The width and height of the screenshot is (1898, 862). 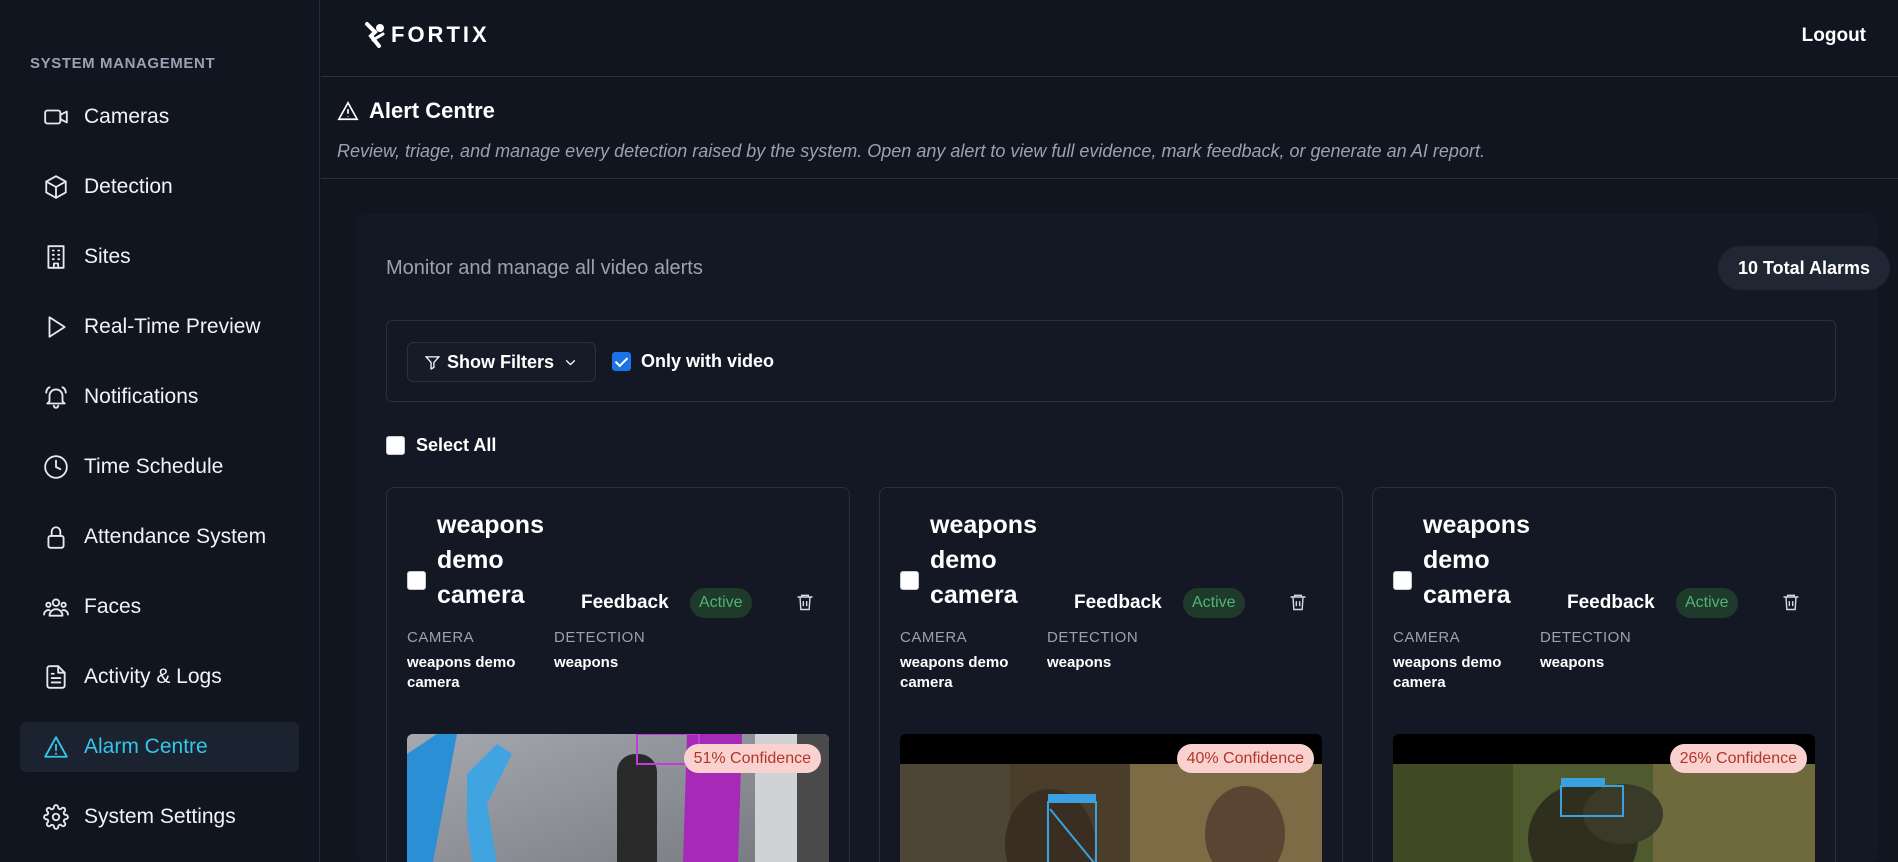 I want to click on sidebar-item-label: Attendance System, so click(x=175, y=536).